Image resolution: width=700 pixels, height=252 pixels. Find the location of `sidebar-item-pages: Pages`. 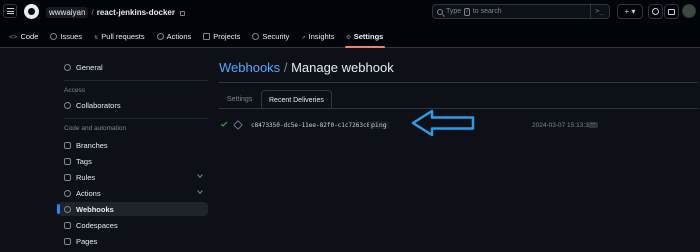

sidebar-item-pages: Pages is located at coordinates (133, 241).